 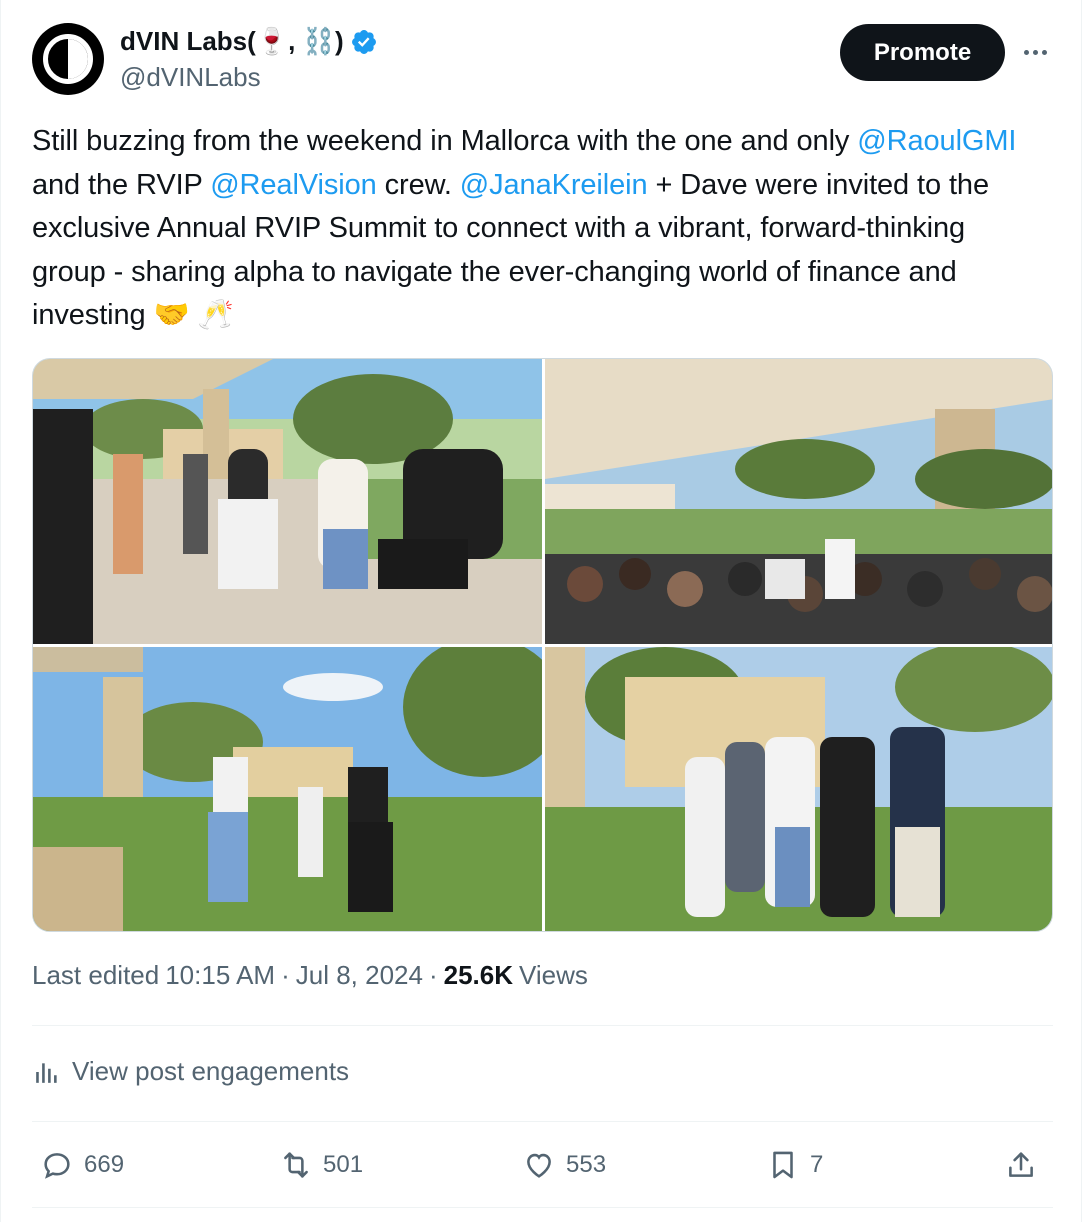 I want to click on like-button: 553, so click(x=564, y=1165).